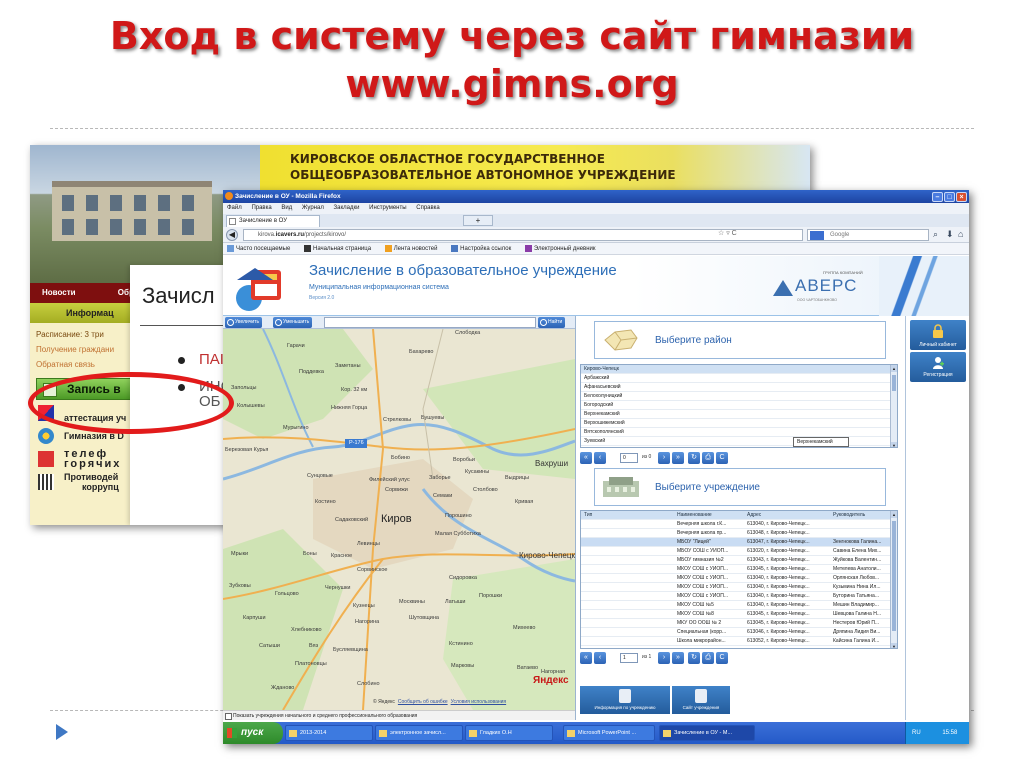 The image size is (1024, 768). I want to click on district-item: Верхнекамский, so click(739, 414).